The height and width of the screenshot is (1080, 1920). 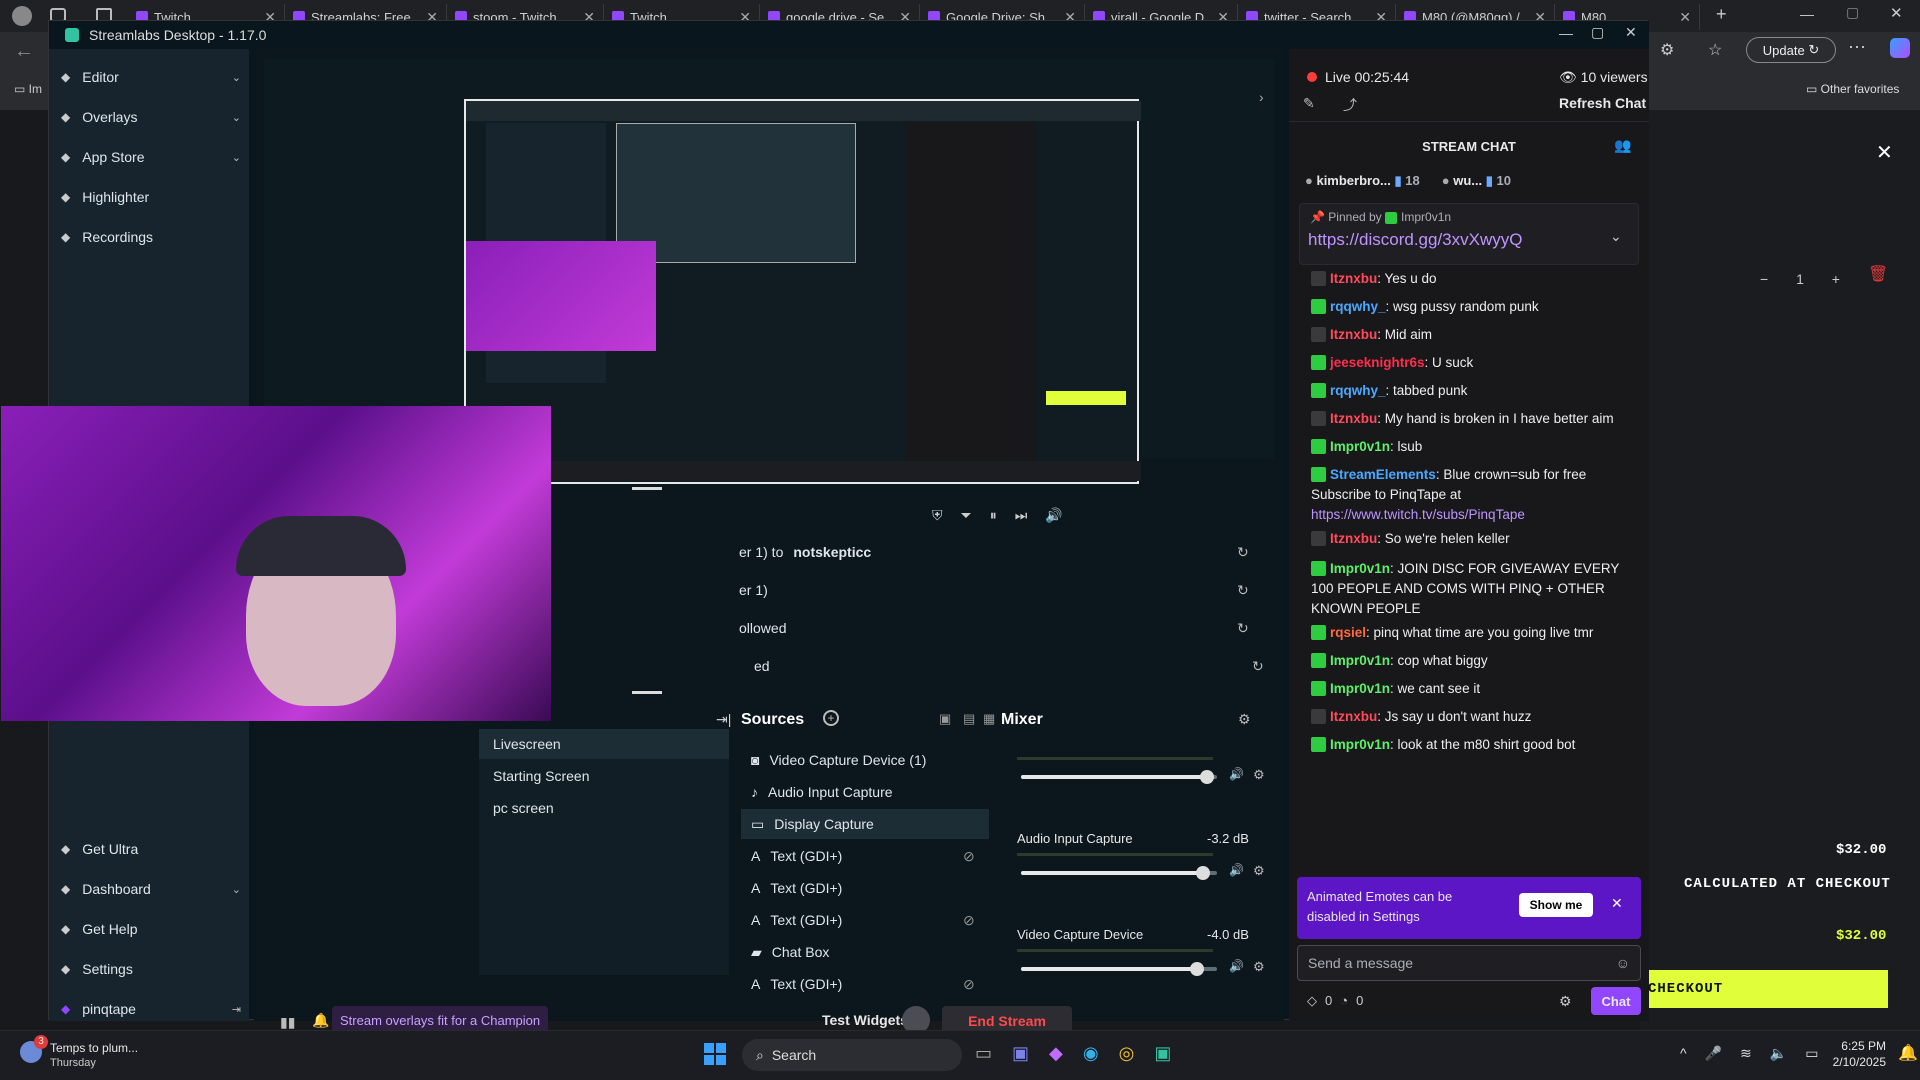 What do you see at coordinates (151, 237) in the screenshot?
I see `sidebar-item-recordings: ◆ Recordings` at bounding box center [151, 237].